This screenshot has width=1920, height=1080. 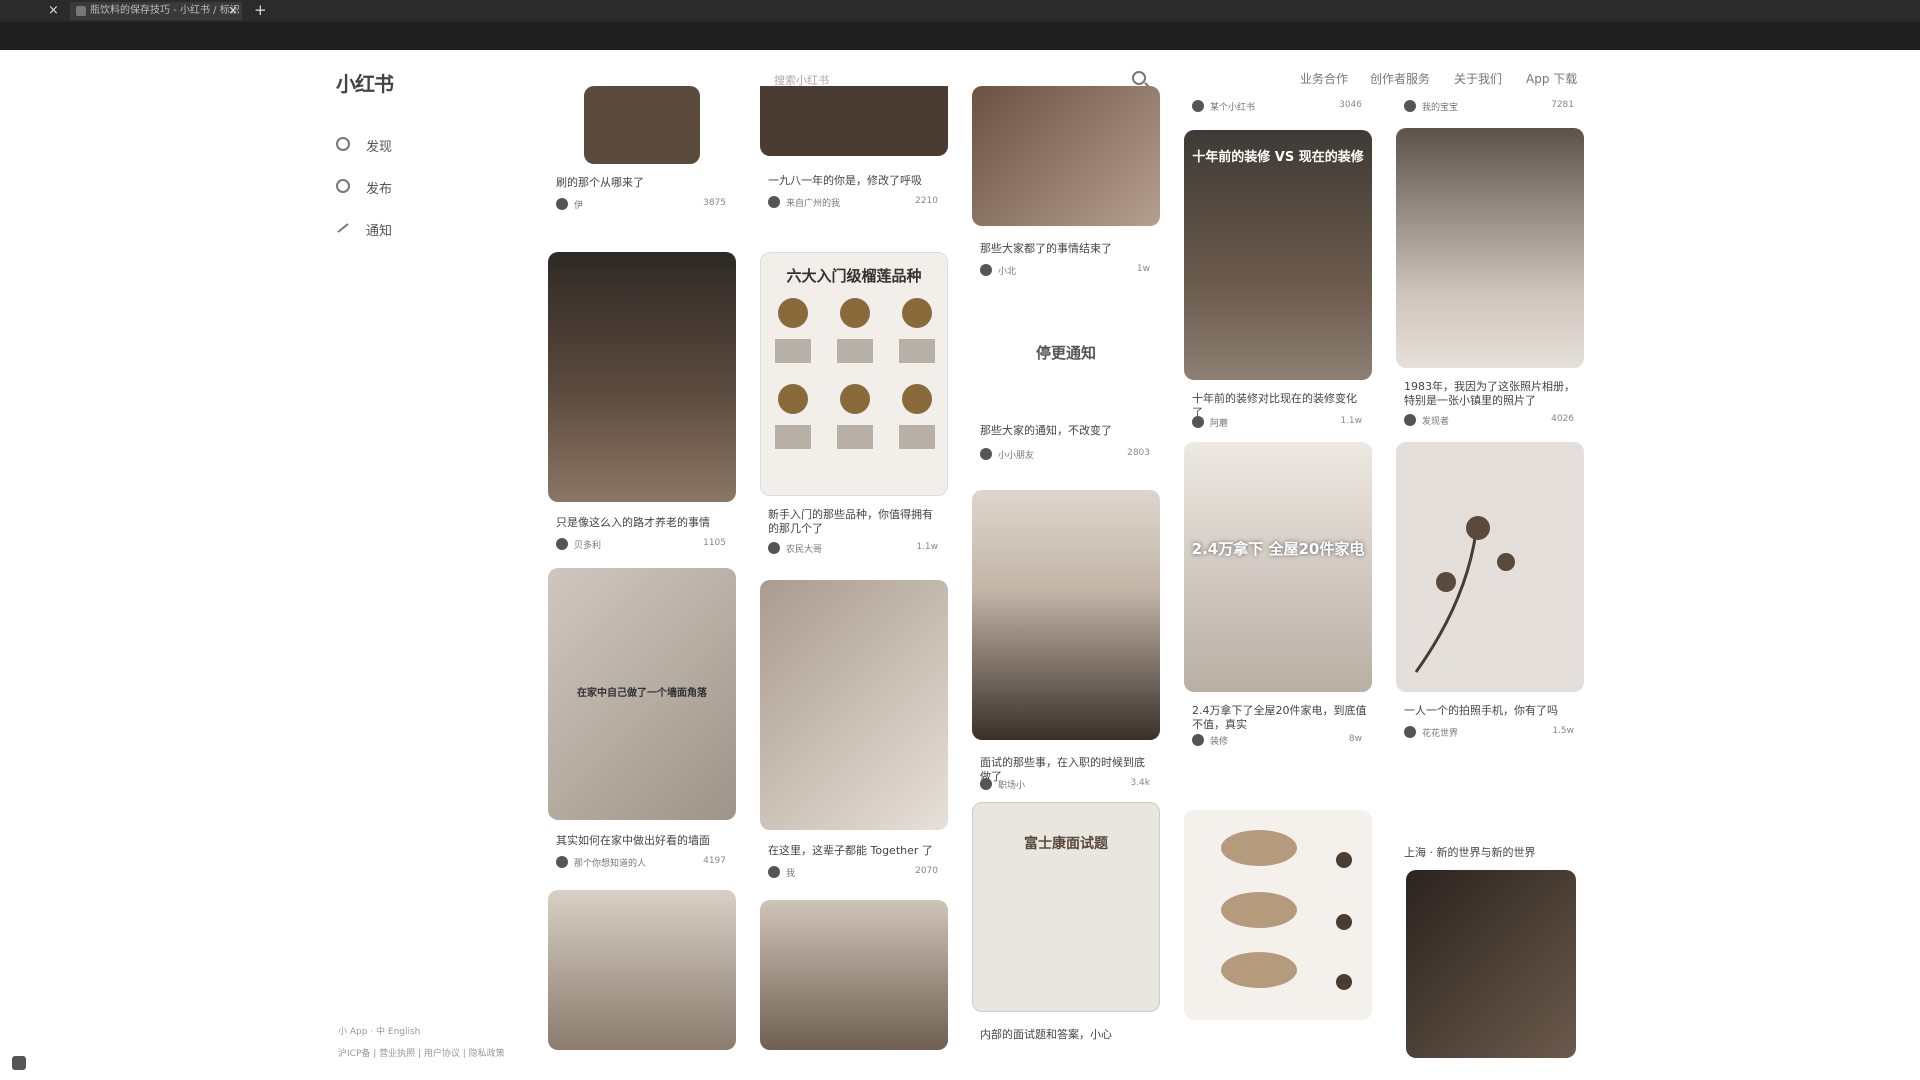 What do you see at coordinates (233, 10) in the screenshot?
I see `tab-close-icon: ×` at bounding box center [233, 10].